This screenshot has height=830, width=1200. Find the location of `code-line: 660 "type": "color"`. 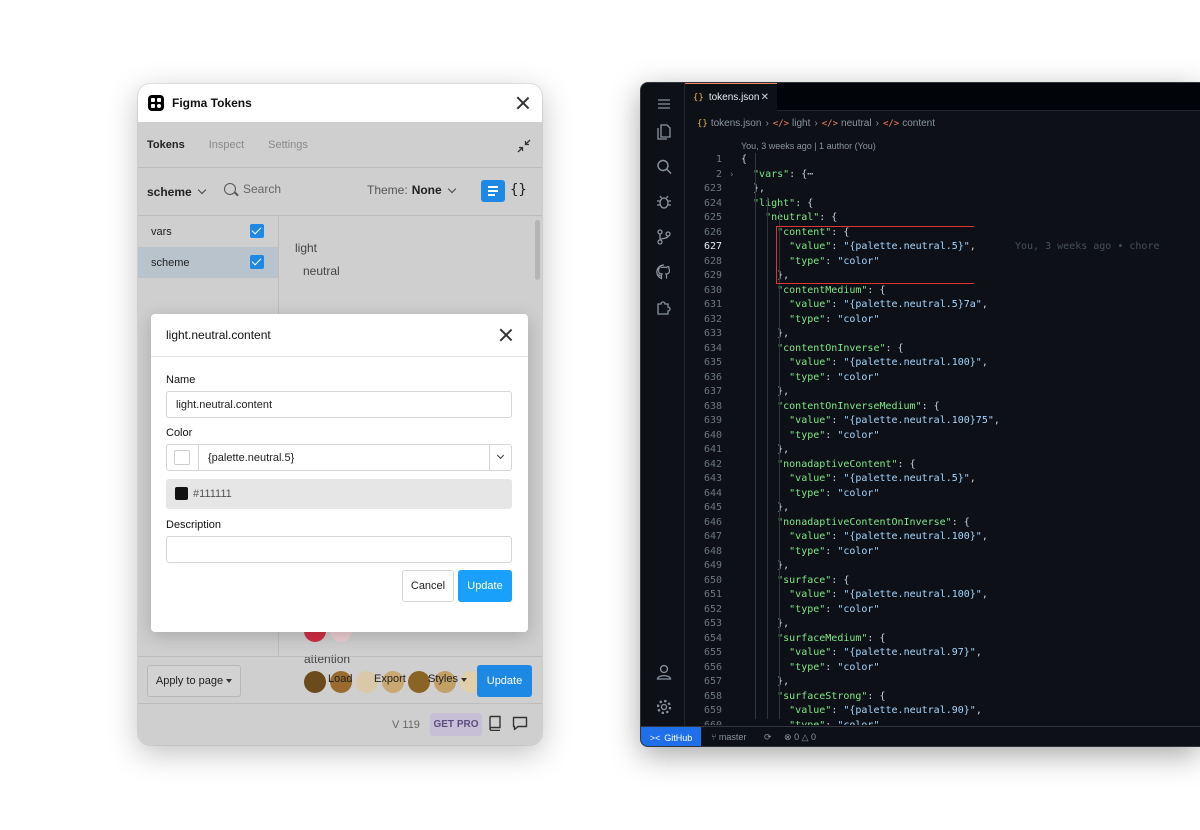

code-line: 660 "type": "color" is located at coordinates (942, 722).